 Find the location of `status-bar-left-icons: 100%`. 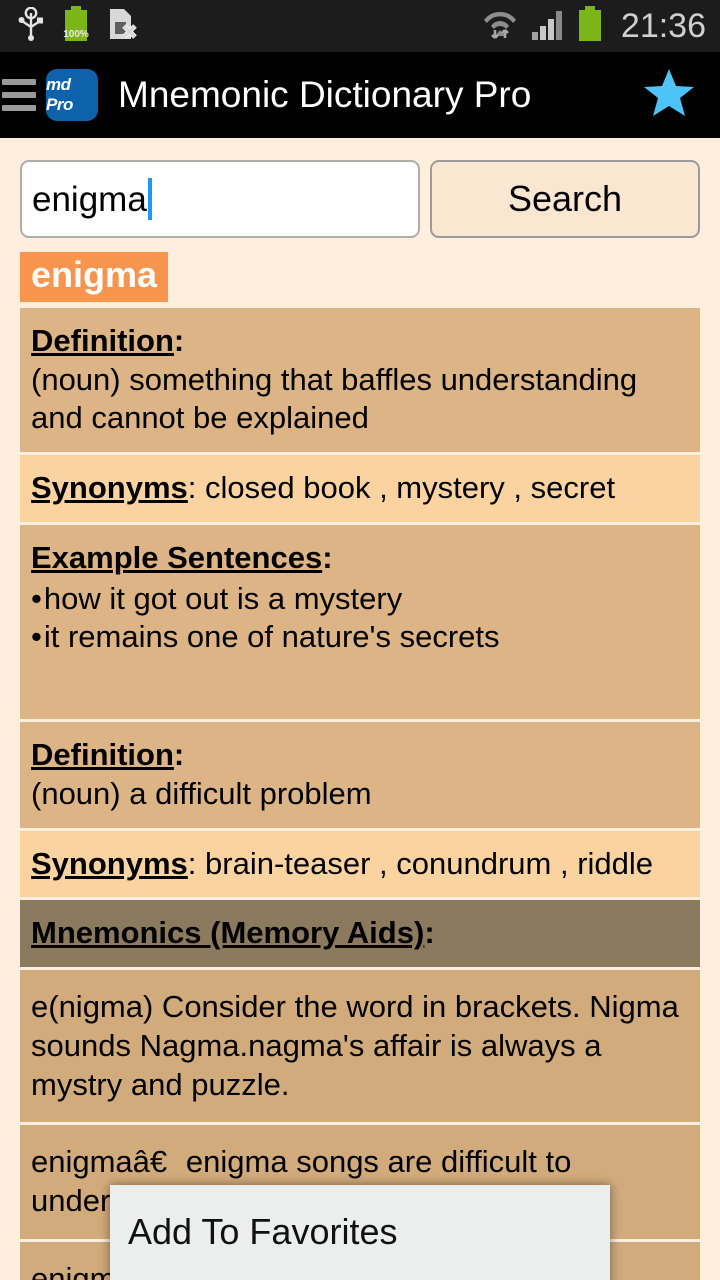

status-bar-left-icons: 100% is located at coordinates (78, 26).